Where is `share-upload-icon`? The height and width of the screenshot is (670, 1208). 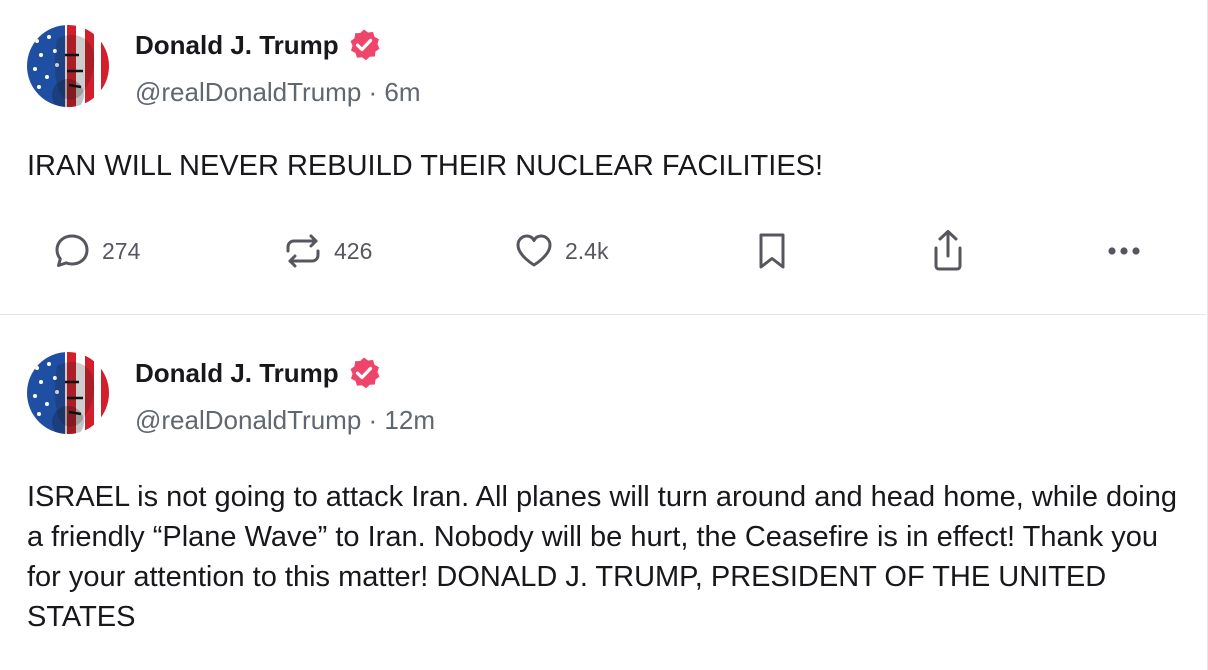 share-upload-icon is located at coordinates (948, 250).